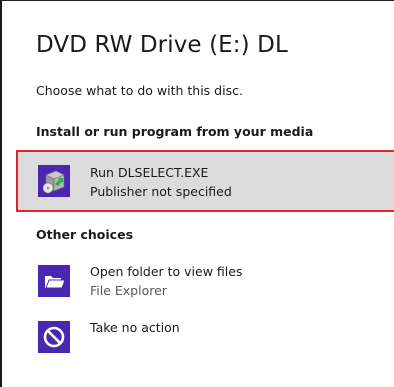 Image resolution: width=394 pixels, height=387 pixels. I want to click on run-program-label: Run DLSELECT.EXE, so click(149, 172).